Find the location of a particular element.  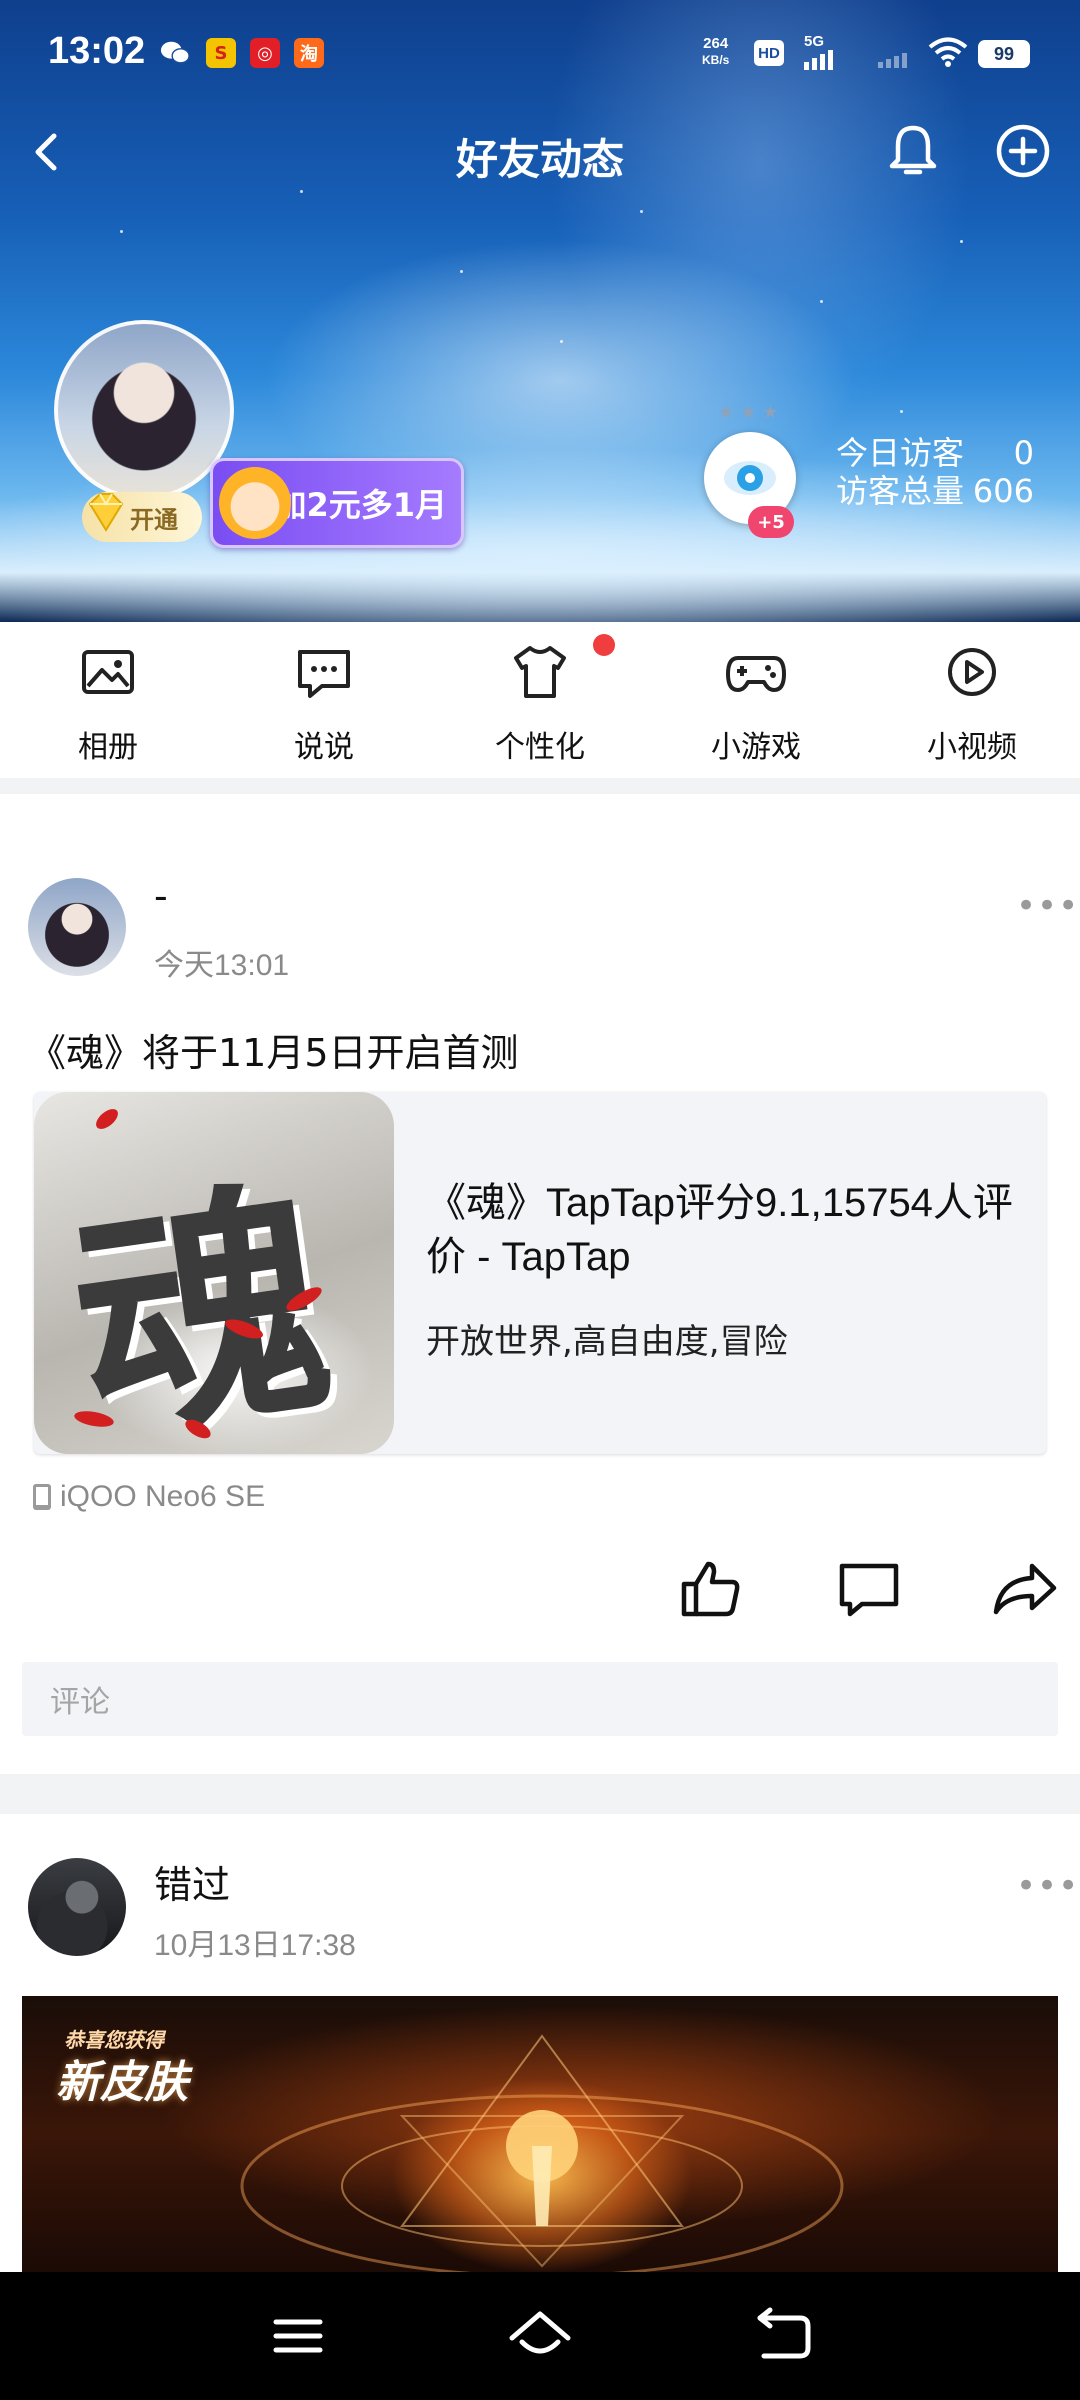

share-arrow-icon is located at coordinates (1025, 1589).